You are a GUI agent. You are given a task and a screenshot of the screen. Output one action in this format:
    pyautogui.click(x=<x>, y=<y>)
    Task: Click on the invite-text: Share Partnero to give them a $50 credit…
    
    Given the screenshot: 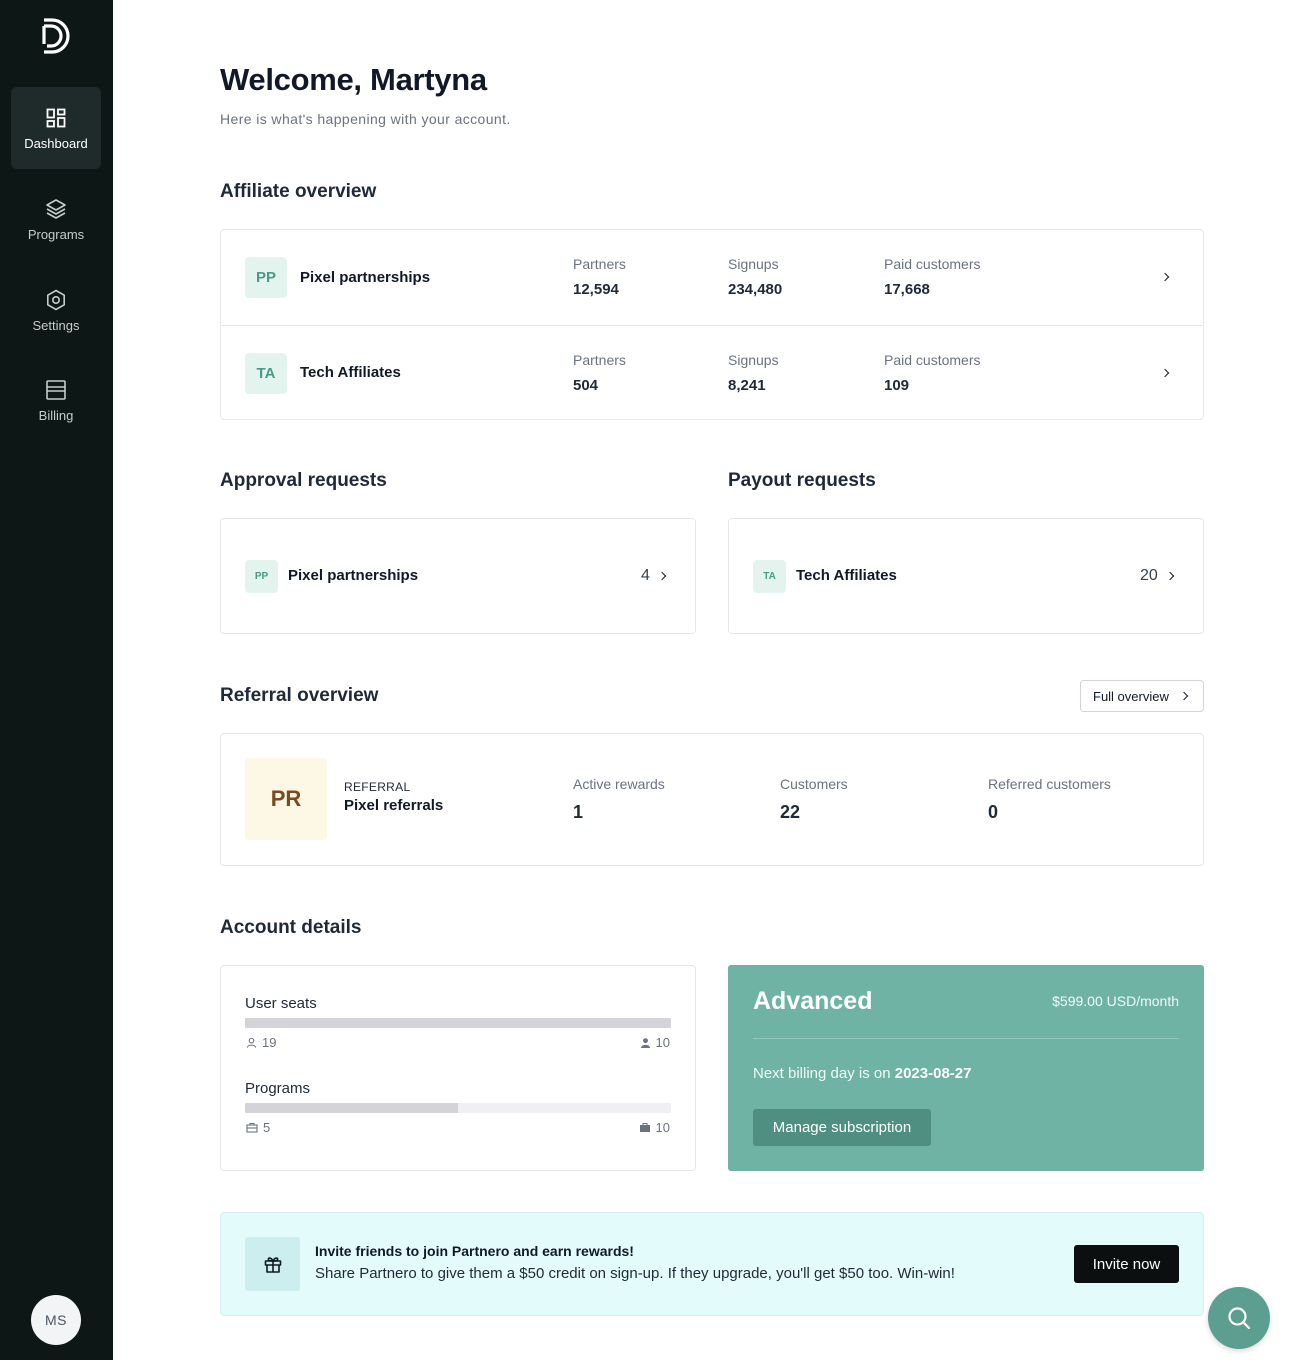 What is the action you would take?
    pyautogui.click(x=635, y=1273)
    